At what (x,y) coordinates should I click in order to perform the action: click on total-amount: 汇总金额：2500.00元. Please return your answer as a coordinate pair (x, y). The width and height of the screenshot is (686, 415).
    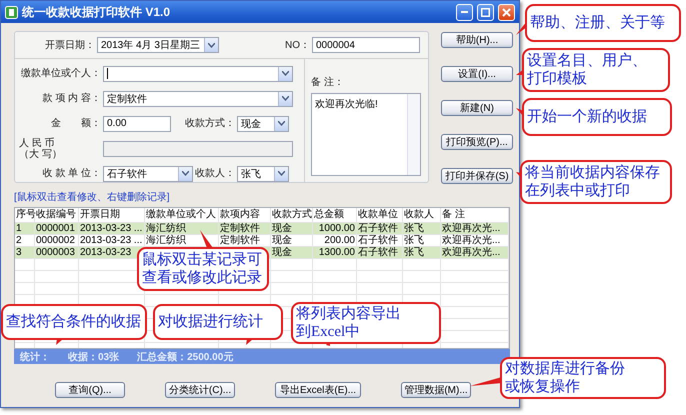
    Looking at the image, I should click on (185, 357).